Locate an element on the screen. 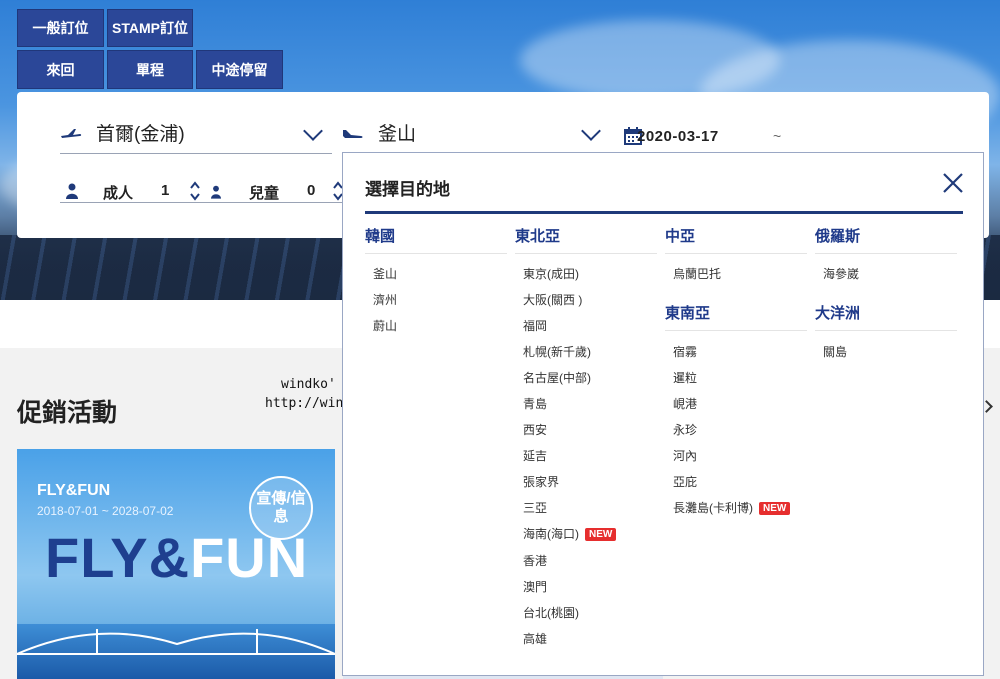  adult-stepper-icon is located at coordinates (195, 191).